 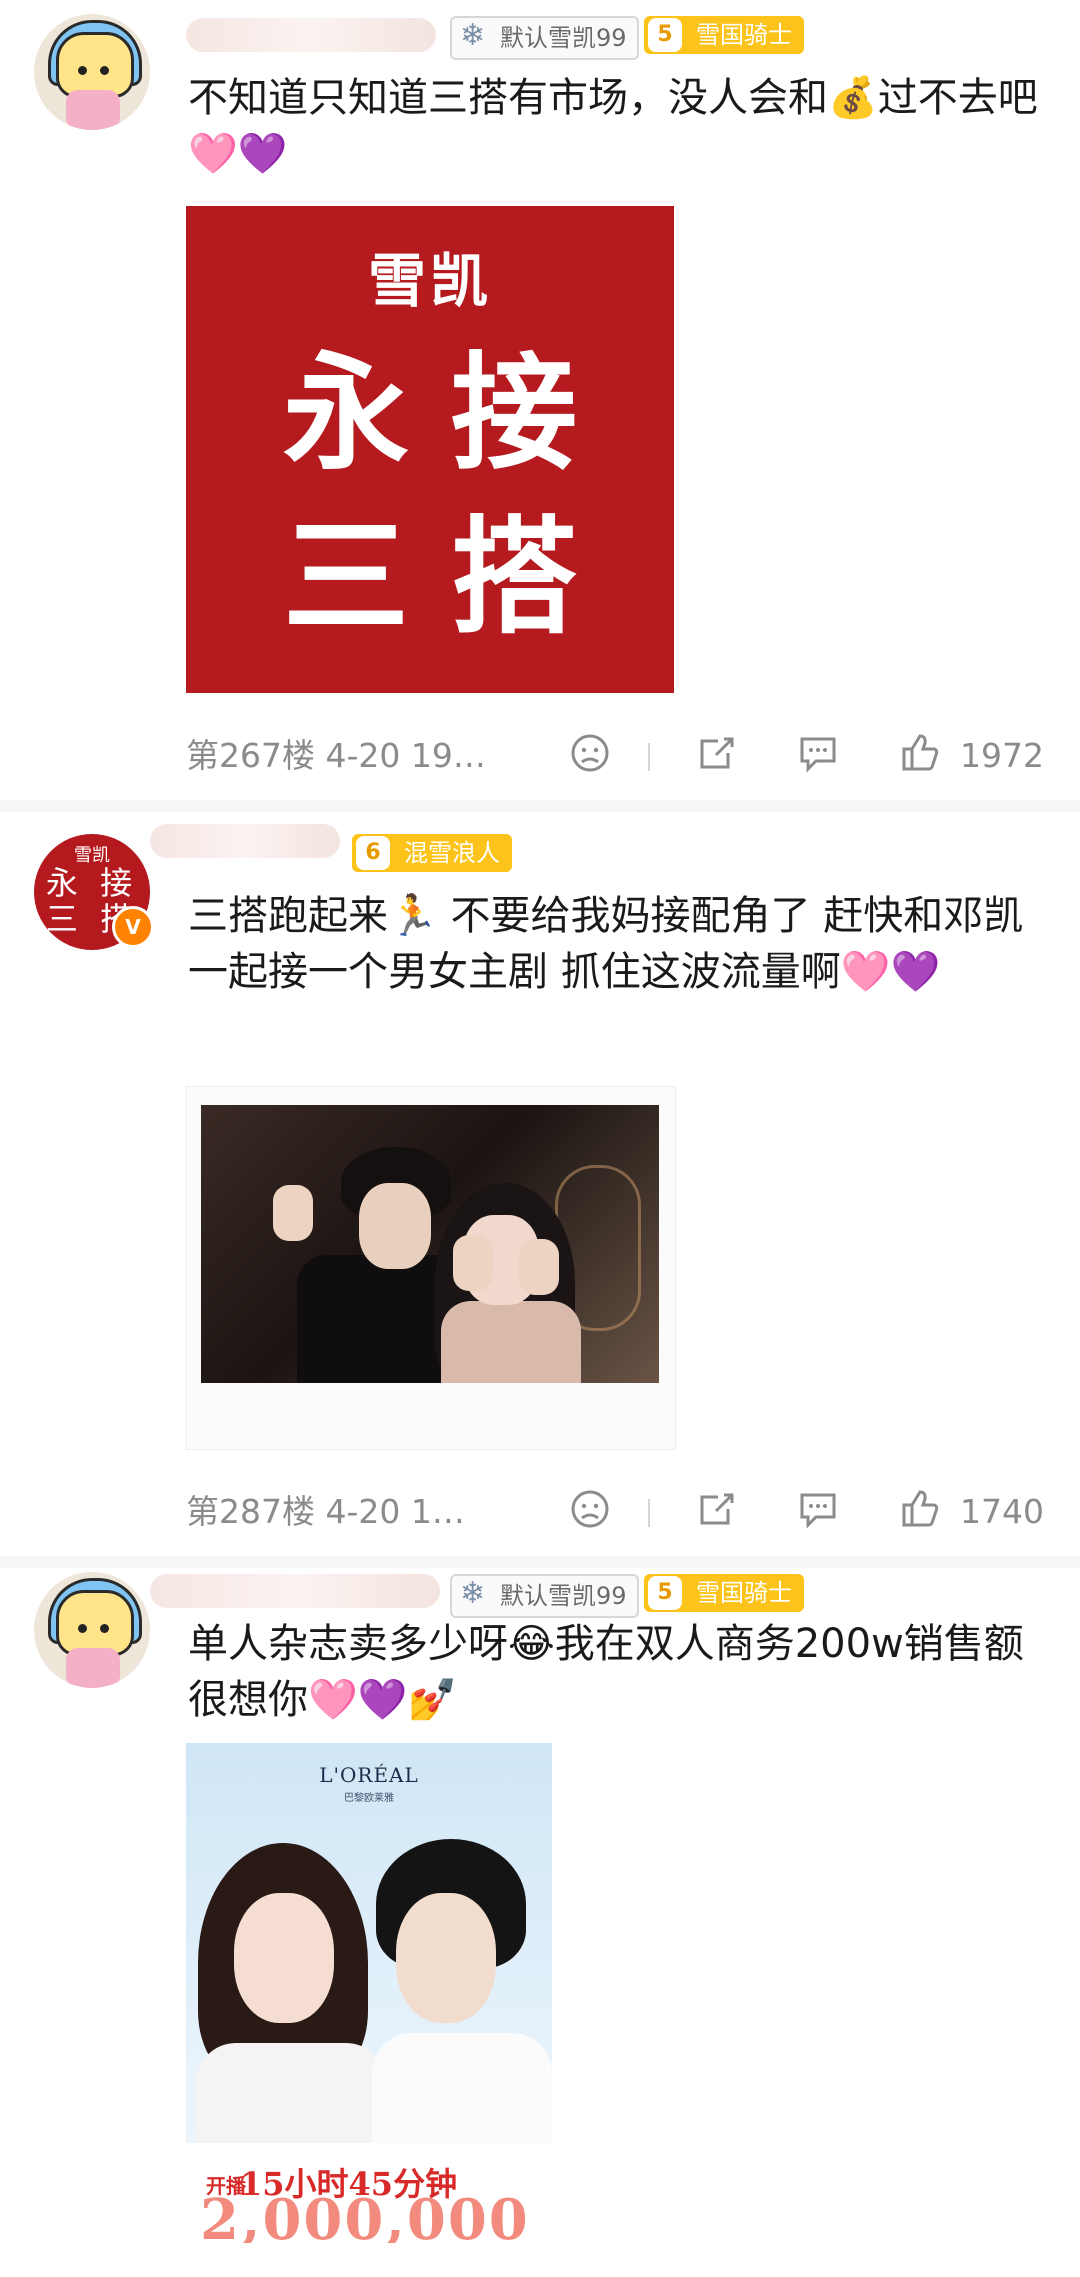 What do you see at coordinates (369, 1993) in the screenshot?
I see `comment-image: L'ORÉAL 巴黎欧莱雅 开播 15小时45分钟 2,000,000` at bounding box center [369, 1993].